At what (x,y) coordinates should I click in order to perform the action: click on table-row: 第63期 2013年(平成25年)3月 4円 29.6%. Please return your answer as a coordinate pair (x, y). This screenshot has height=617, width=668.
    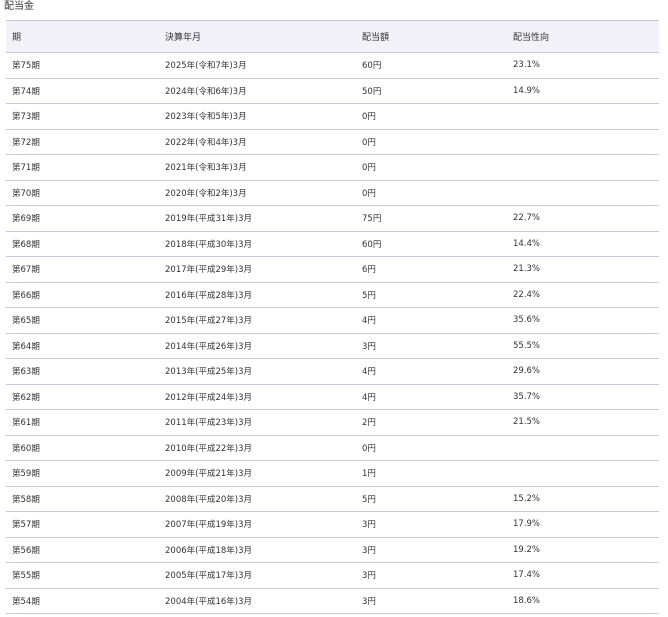
    Looking at the image, I should click on (332, 371).